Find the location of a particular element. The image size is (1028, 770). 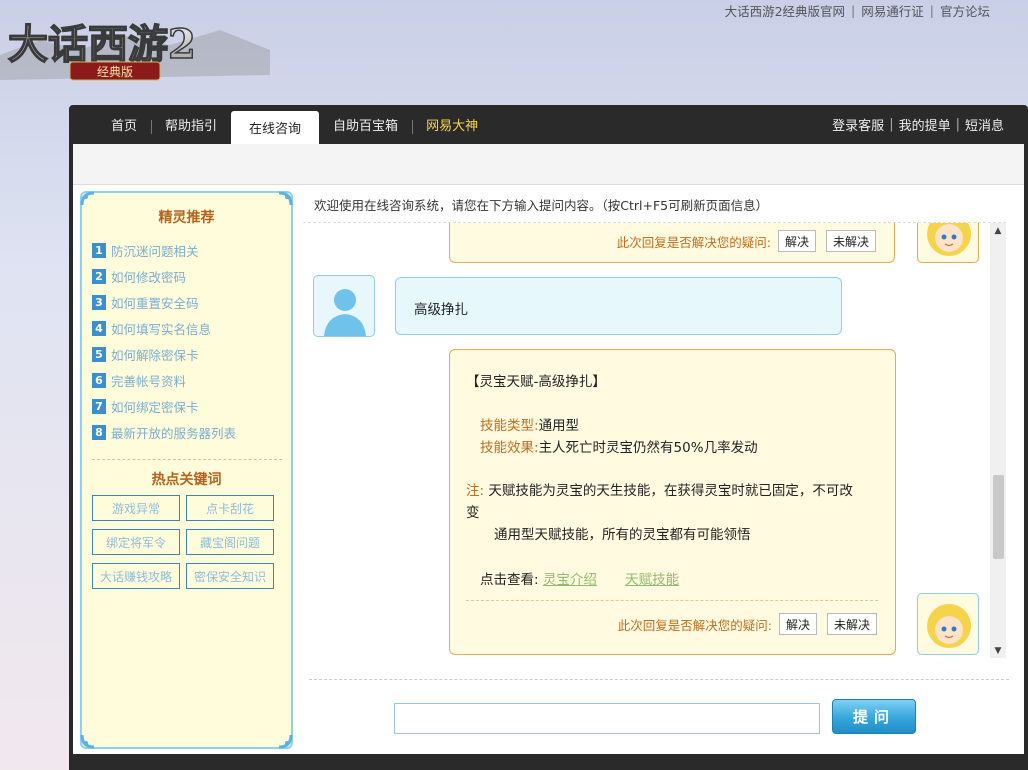

sub-bar is located at coordinates (548, 164).